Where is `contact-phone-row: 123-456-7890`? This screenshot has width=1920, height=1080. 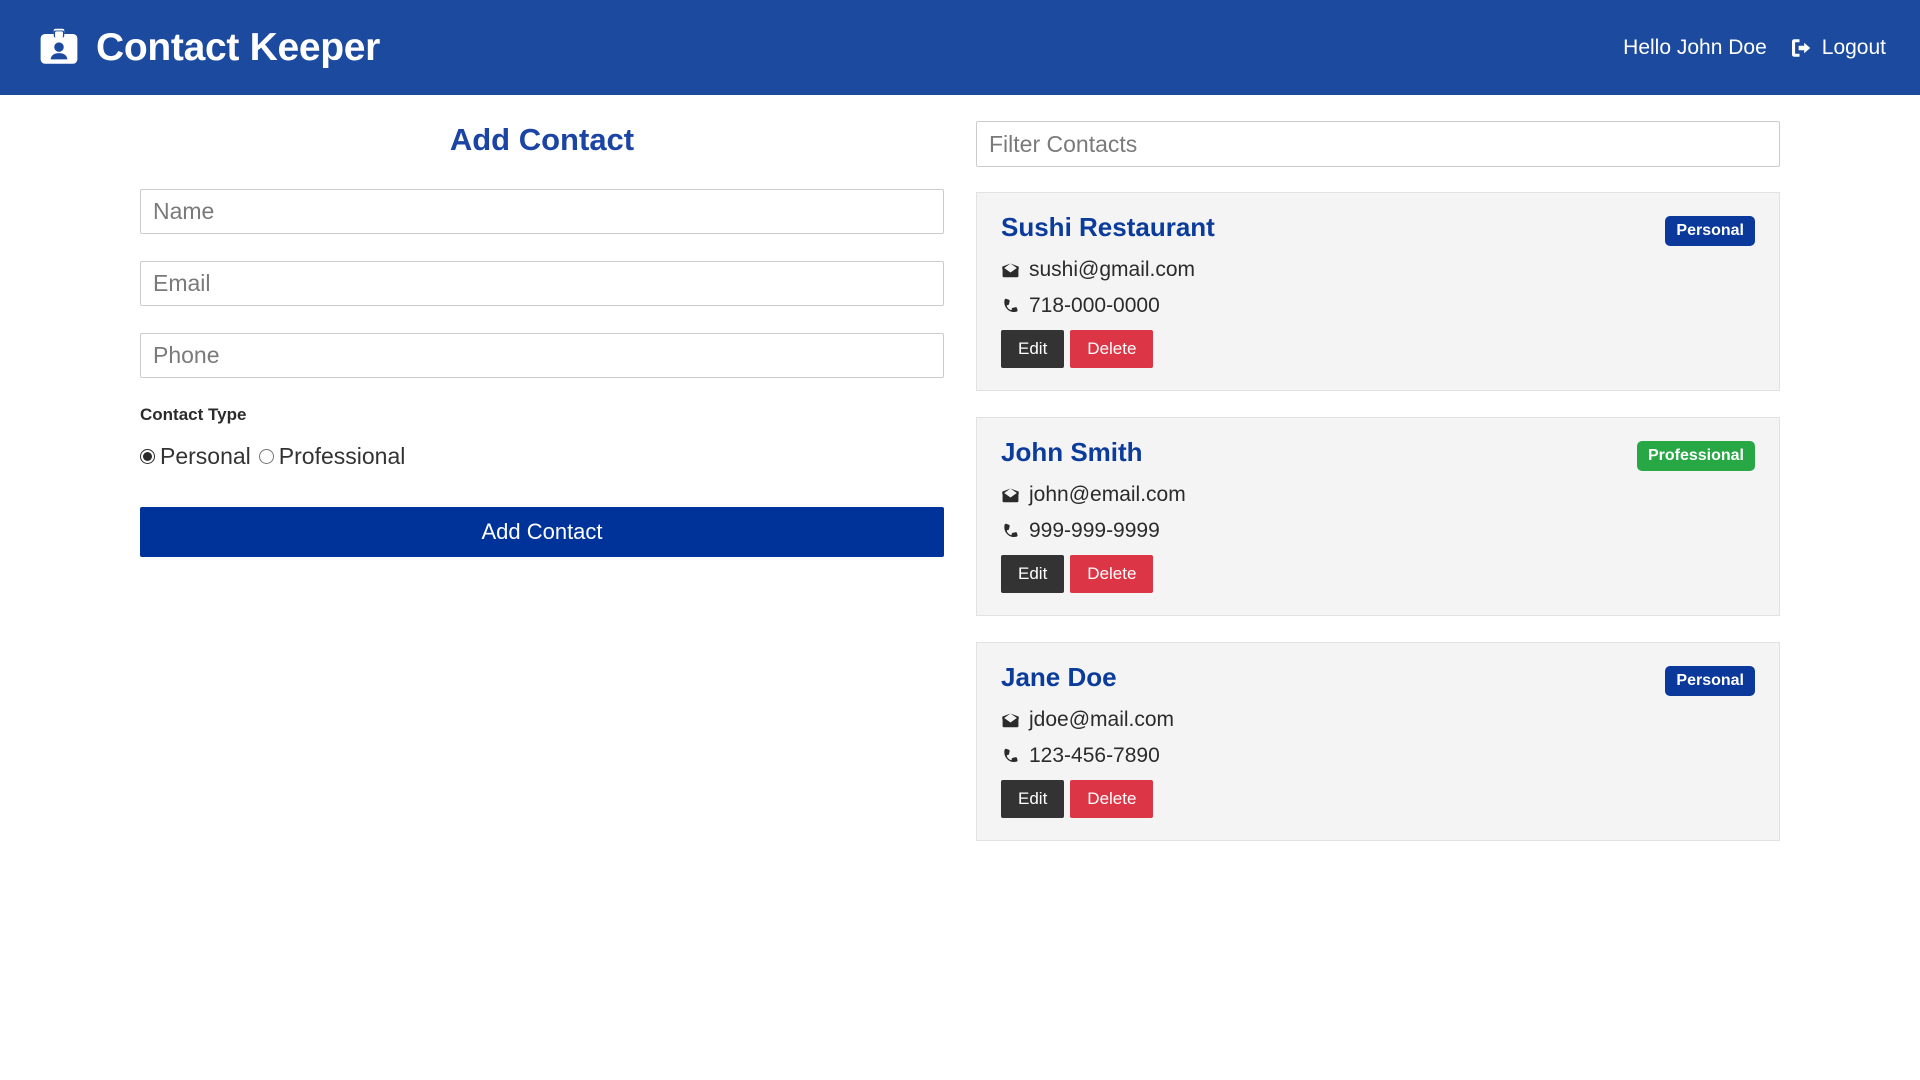
contact-phone-row: 123-456-7890 is located at coordinates (1378, 756).